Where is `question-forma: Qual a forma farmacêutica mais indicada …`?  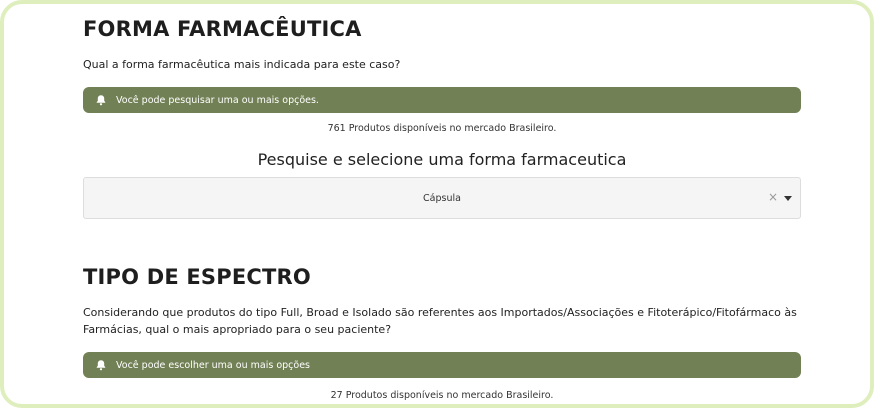
question-forma: Qual a forma farmacêutica mais indicada … is located at coordinates (242, 64).